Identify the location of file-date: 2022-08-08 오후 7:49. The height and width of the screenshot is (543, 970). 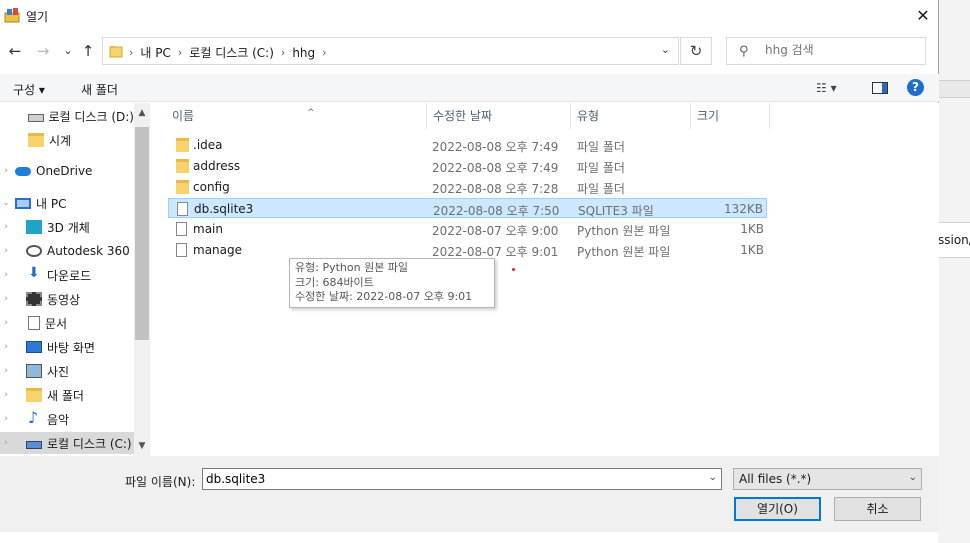
(495, 168).